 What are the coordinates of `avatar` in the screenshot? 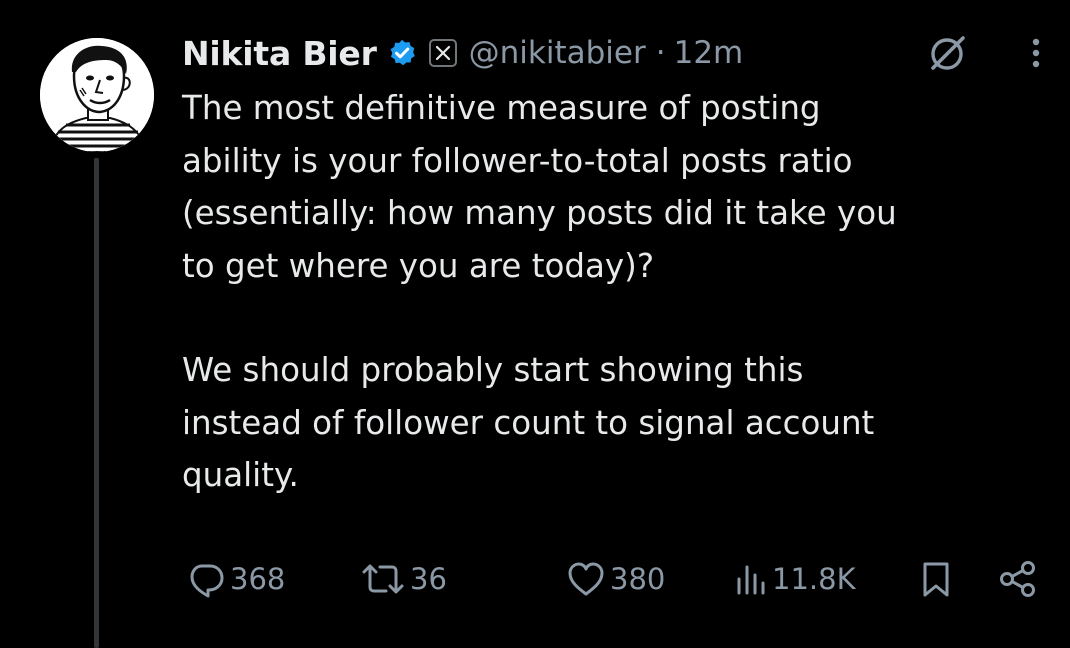 It's located at (97, 95).